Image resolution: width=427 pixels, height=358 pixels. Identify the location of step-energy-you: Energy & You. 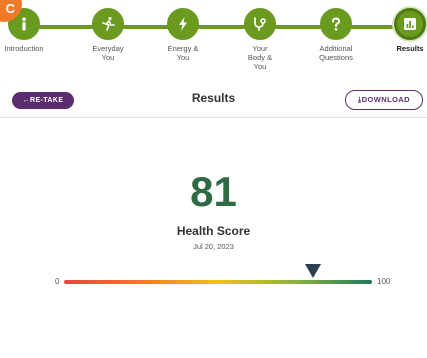
(183, 35).